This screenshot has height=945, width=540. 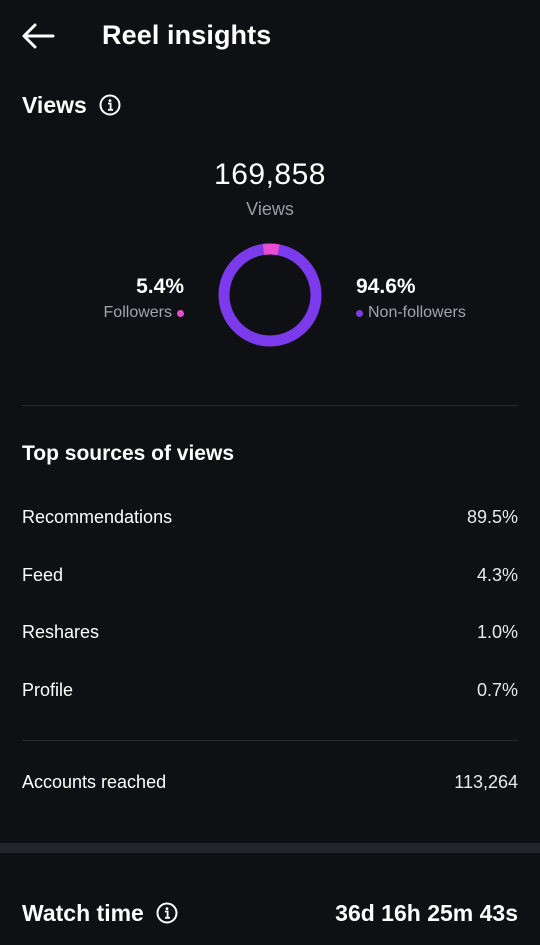 I want to click on source-label: Feed, so click(x=43, y=575).